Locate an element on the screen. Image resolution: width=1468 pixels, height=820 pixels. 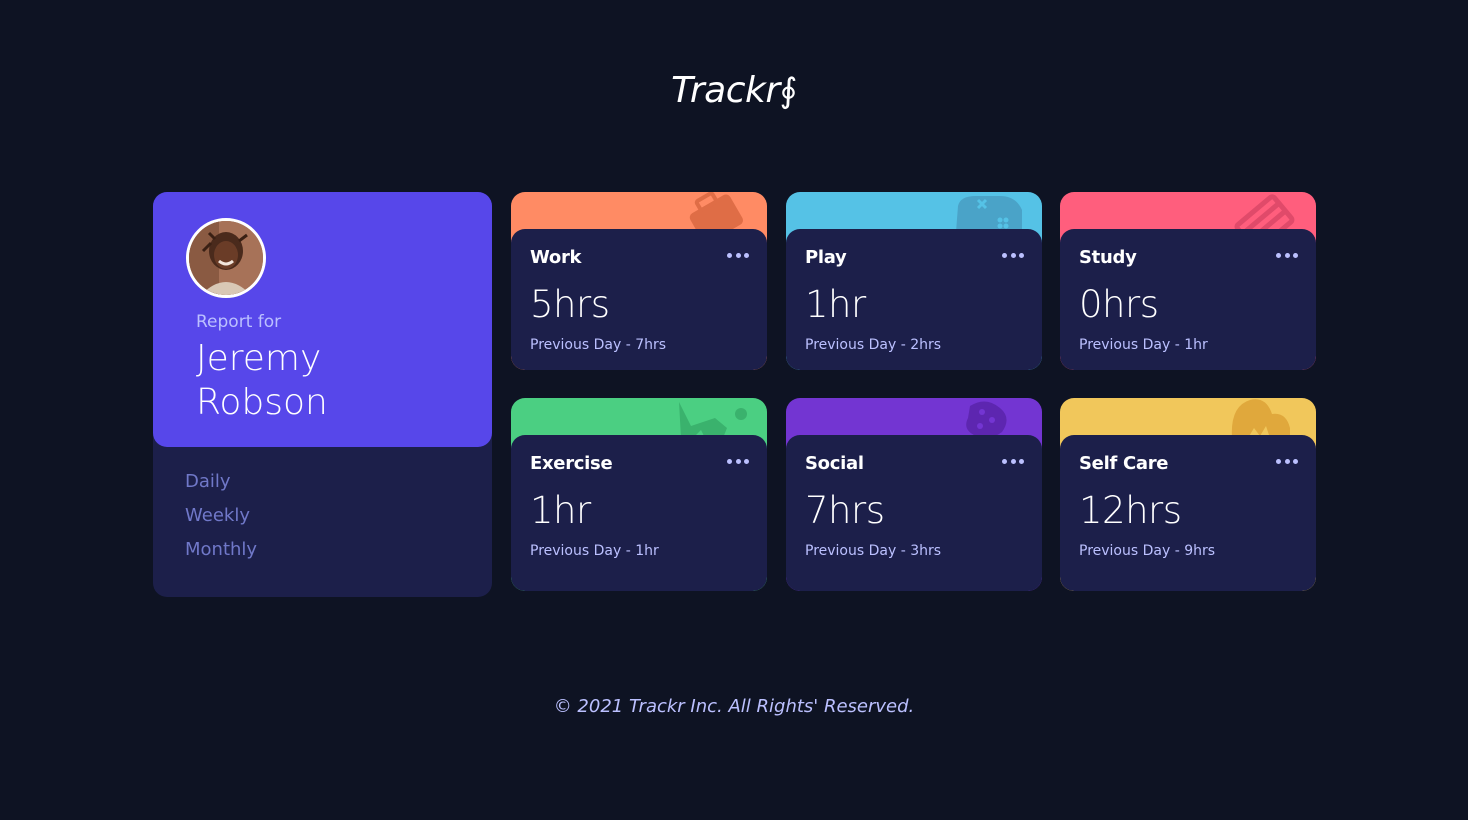
briefcase-icon is located at coordinates (716, 212).